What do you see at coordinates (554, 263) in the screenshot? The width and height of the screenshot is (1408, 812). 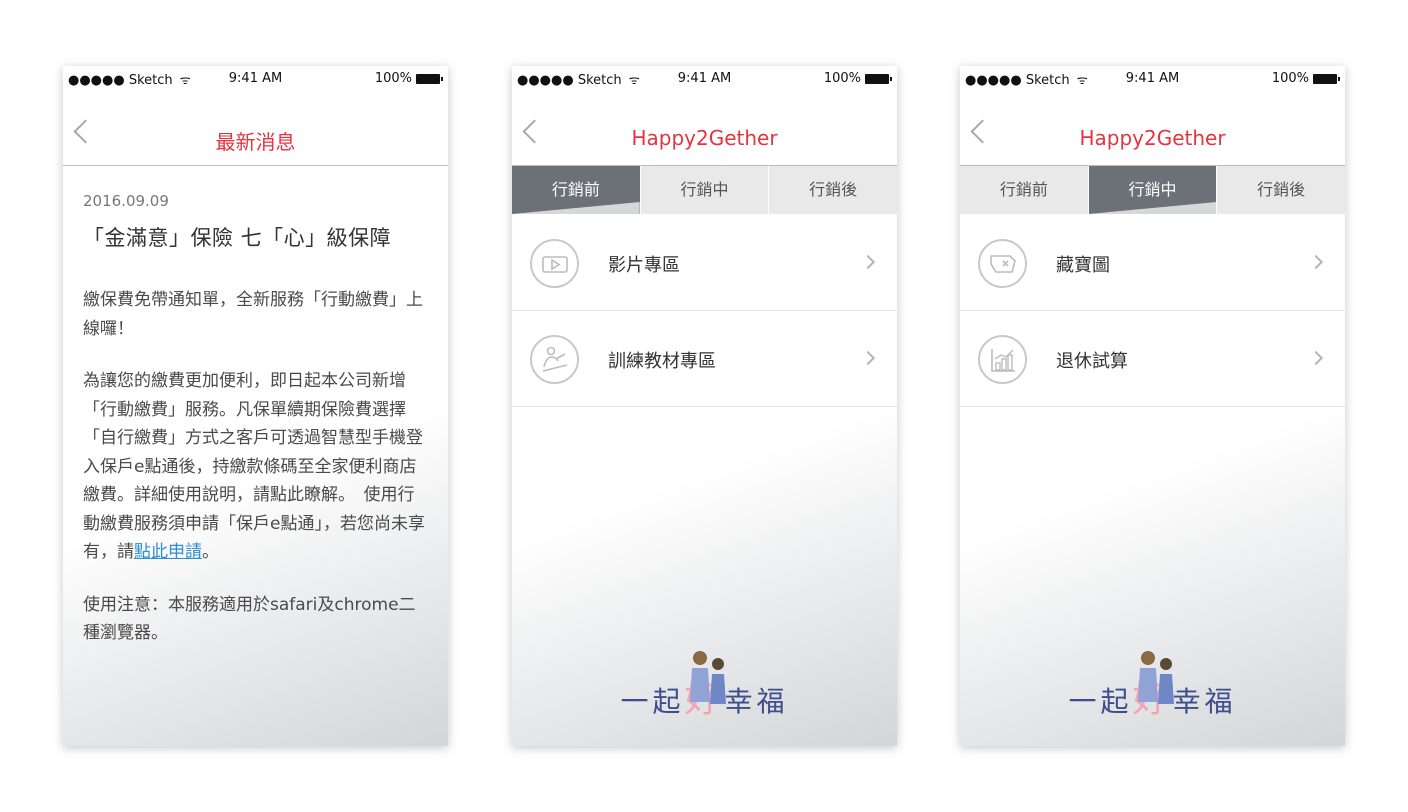 I see `video-icon` at bounding box center [554, 263].